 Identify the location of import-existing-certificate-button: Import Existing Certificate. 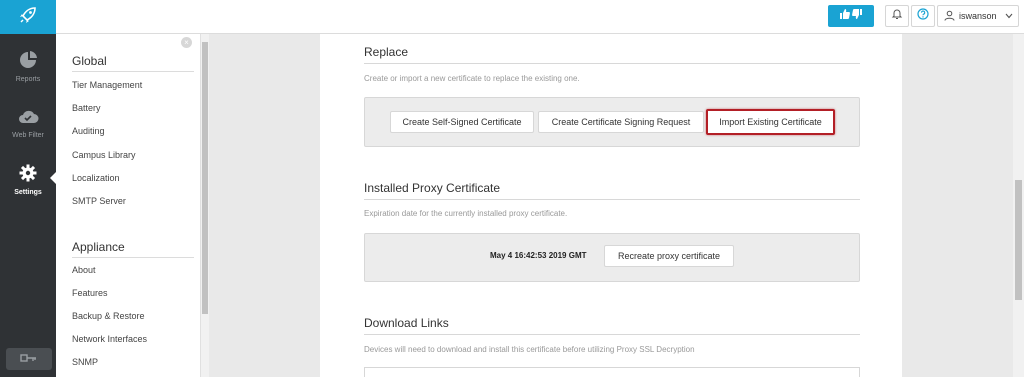
(770, 122).